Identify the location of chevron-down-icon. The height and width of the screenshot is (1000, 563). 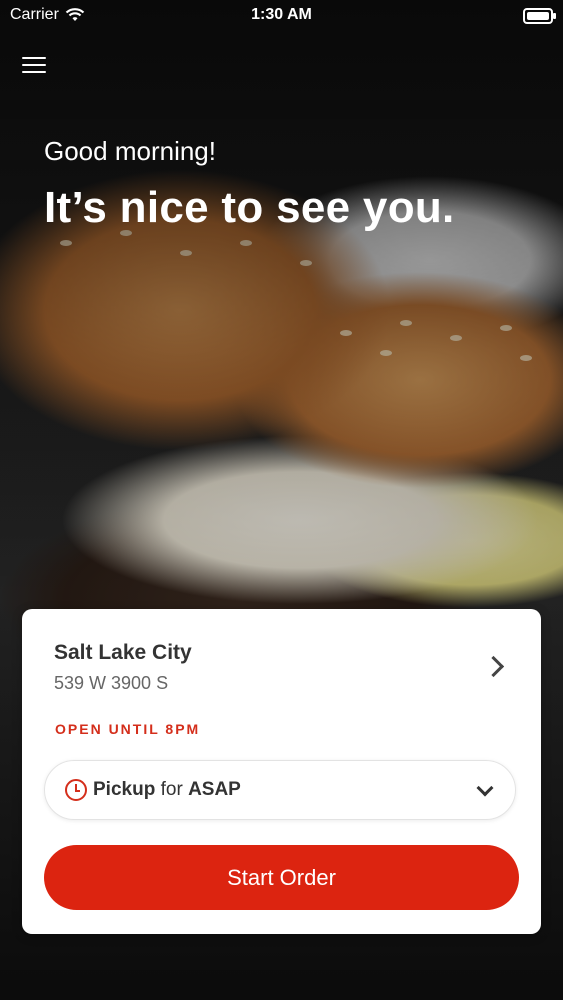
(485, 788).